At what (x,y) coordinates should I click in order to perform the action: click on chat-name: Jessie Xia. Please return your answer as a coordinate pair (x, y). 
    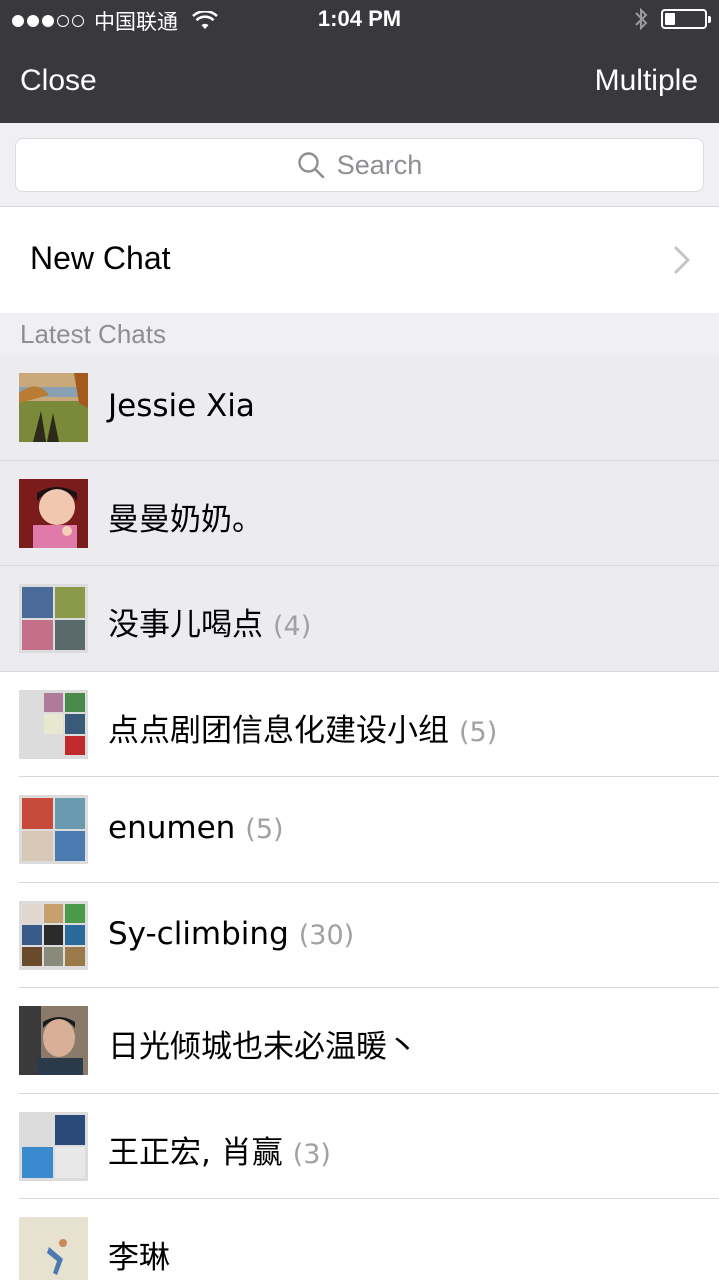
    Looking at the image, I should click on (181, 406).